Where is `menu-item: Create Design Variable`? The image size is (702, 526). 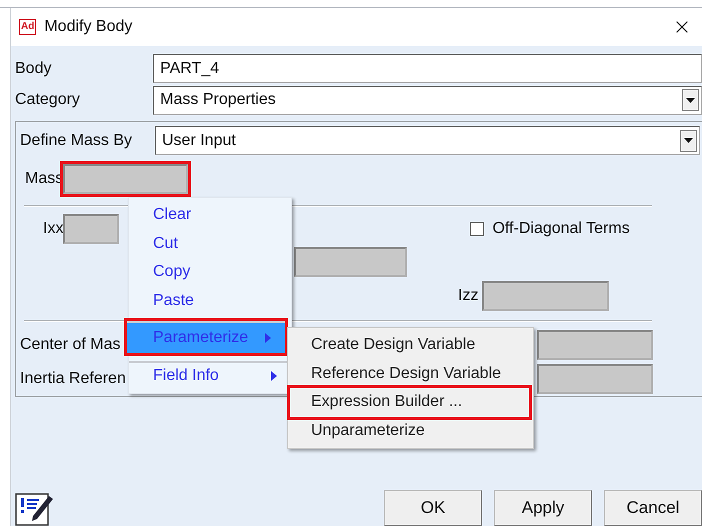
menu-item: Create Design Variable is located at coordinates (410, 345).